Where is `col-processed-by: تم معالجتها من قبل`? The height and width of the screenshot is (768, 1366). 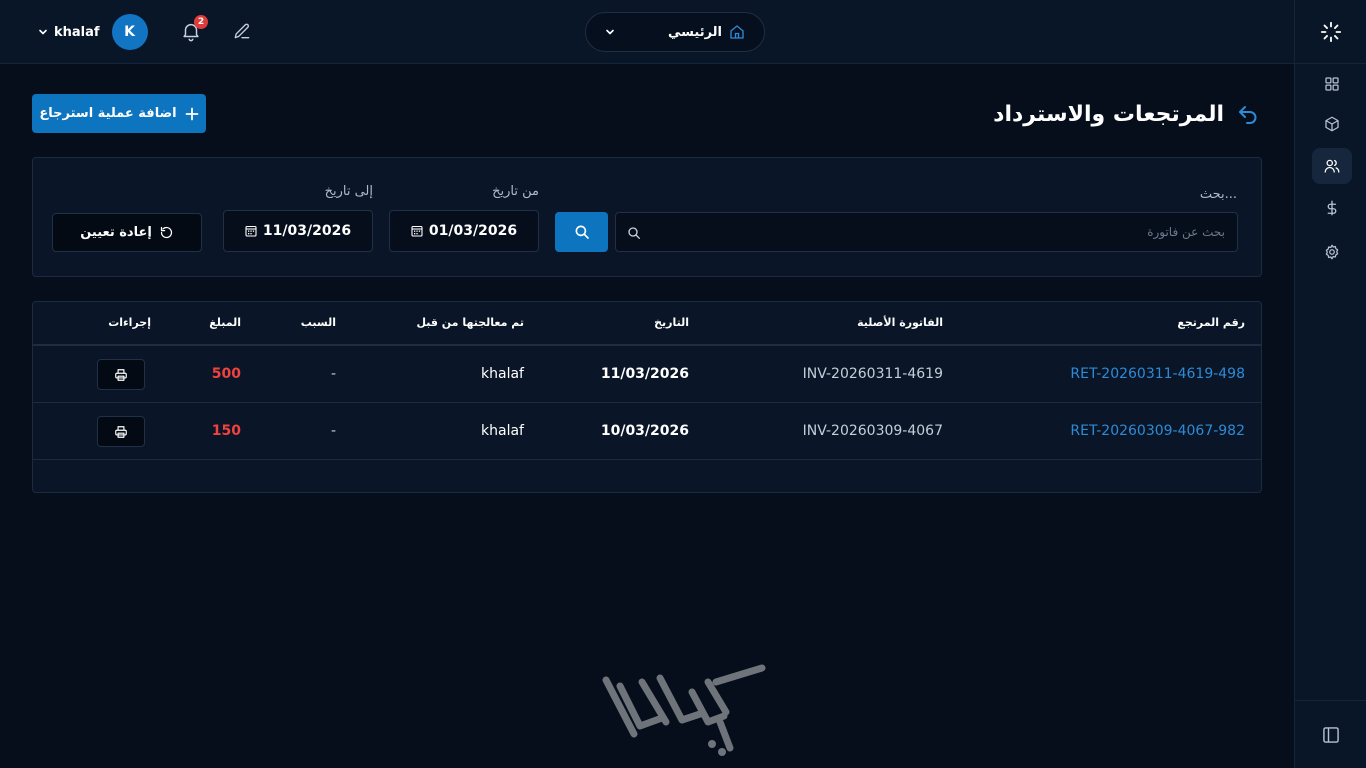 col-processed-by: تم معالجتها من قبل is located at coordinates (470, 322).